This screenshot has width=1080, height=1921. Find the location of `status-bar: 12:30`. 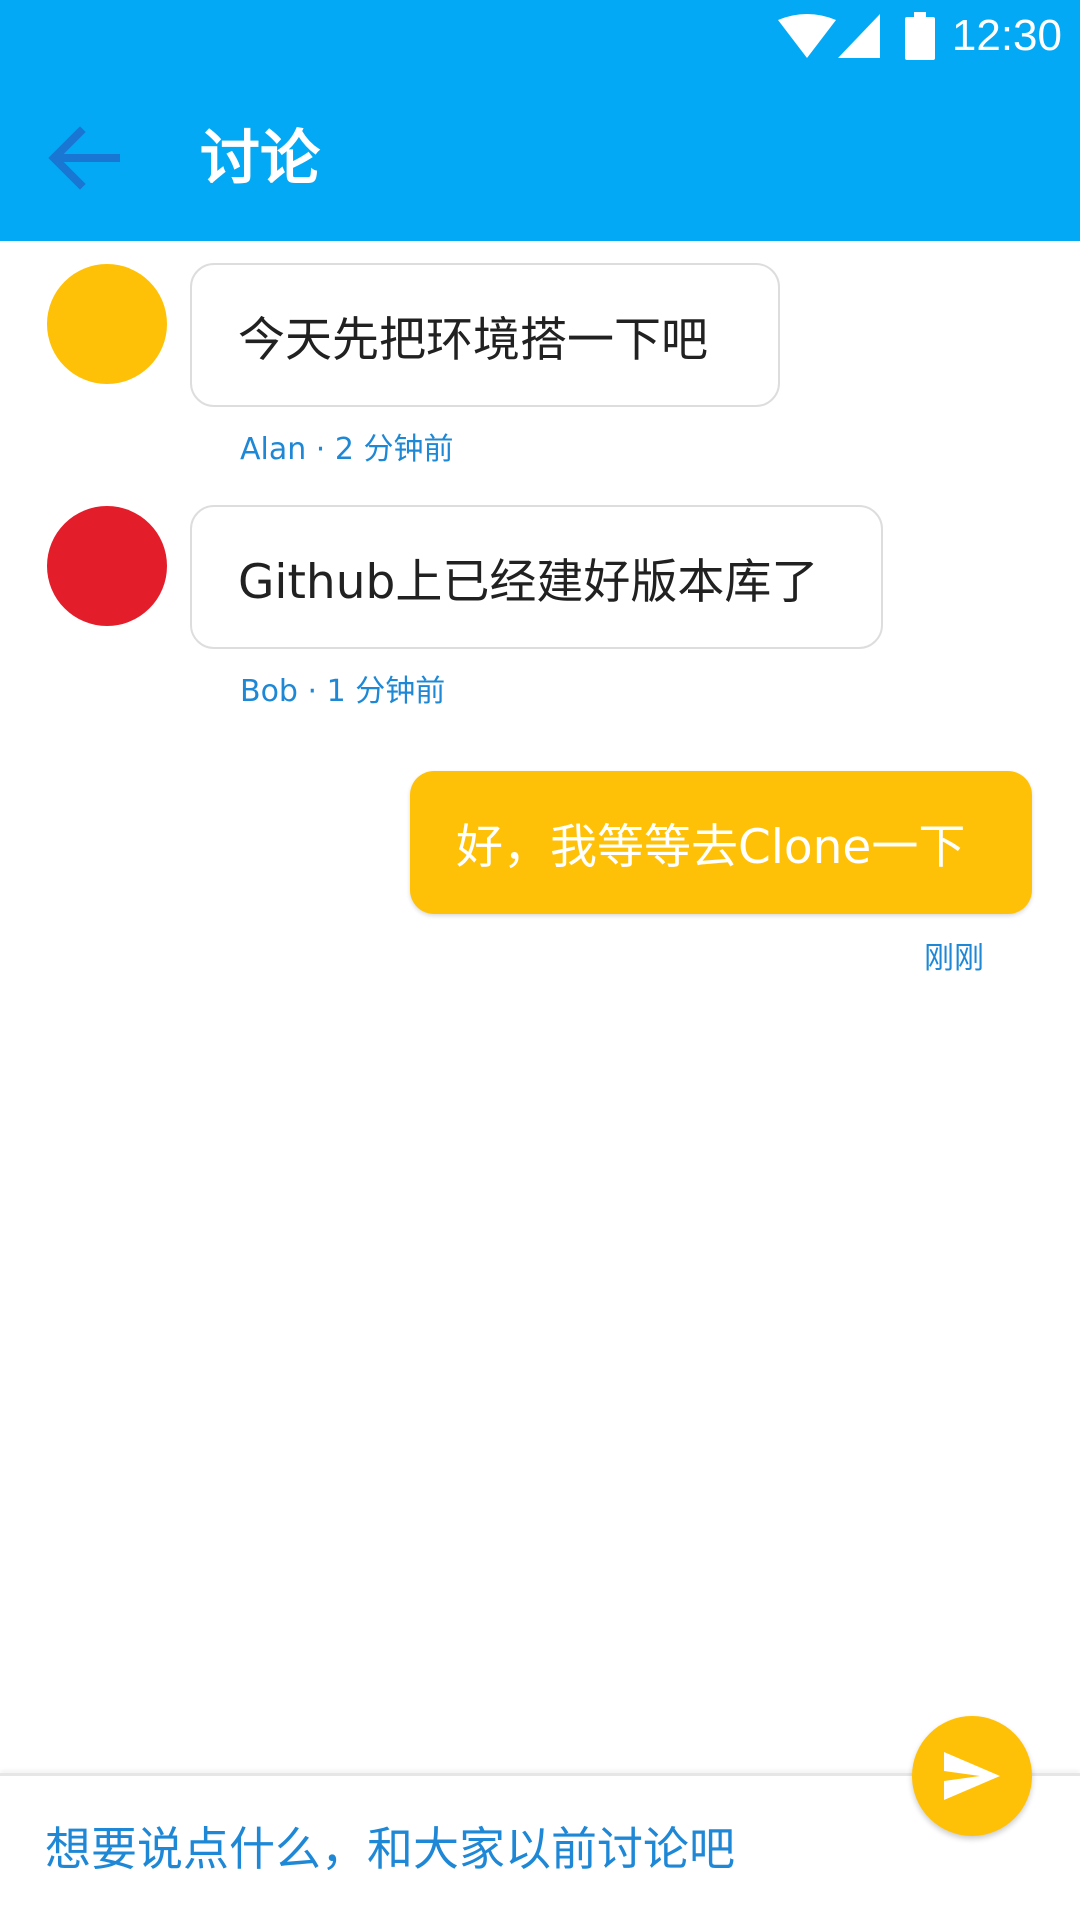

status-bar: 12:30 is located at coordinates (540, 36).